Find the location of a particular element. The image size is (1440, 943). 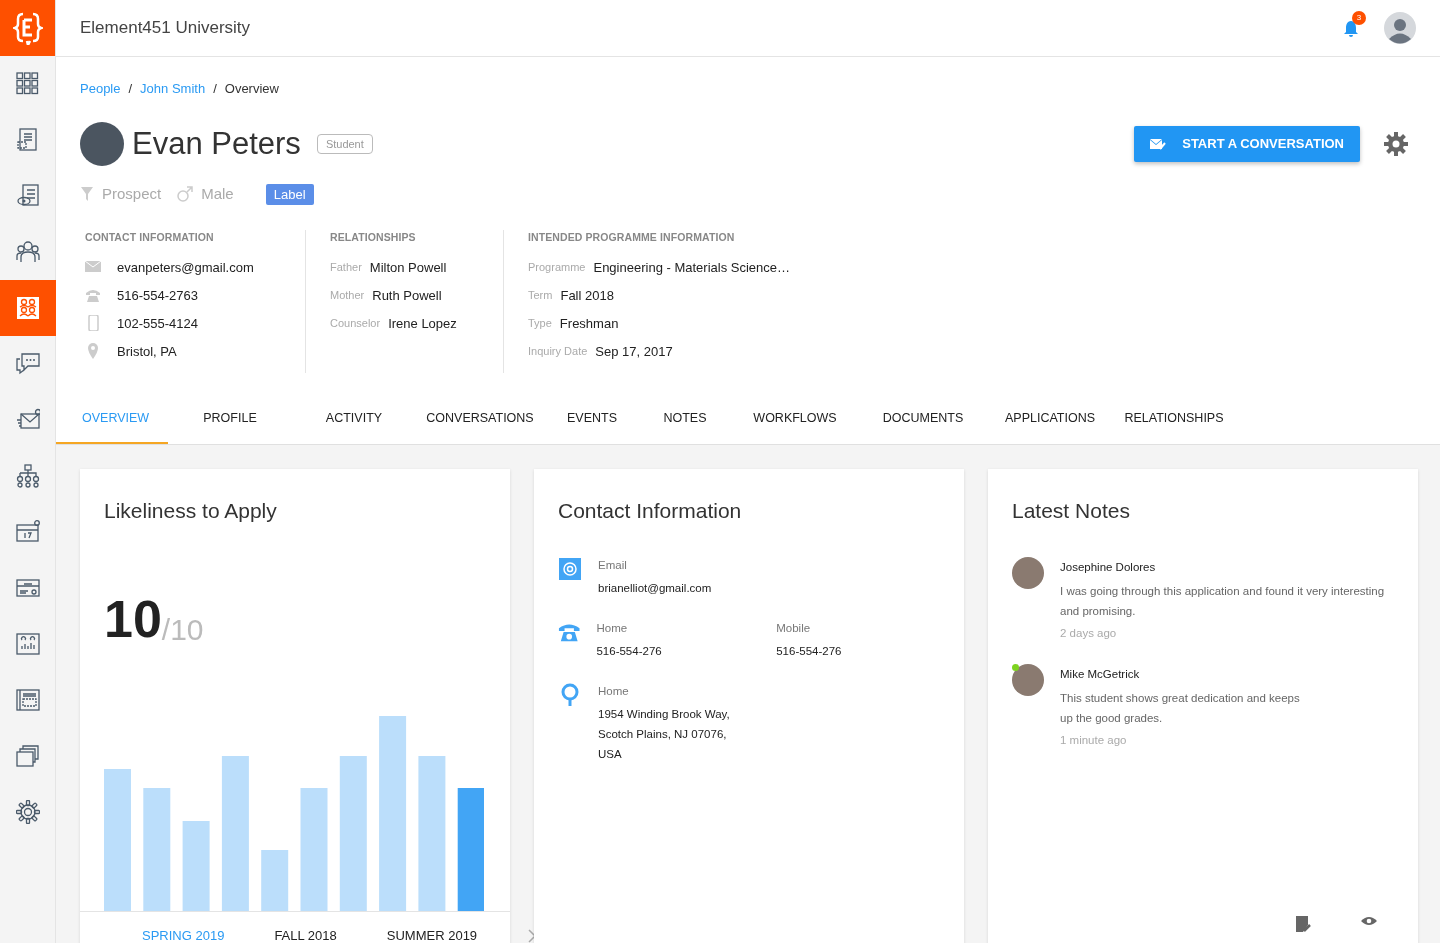

gender-text: Male is located at coordinates (217, 194).